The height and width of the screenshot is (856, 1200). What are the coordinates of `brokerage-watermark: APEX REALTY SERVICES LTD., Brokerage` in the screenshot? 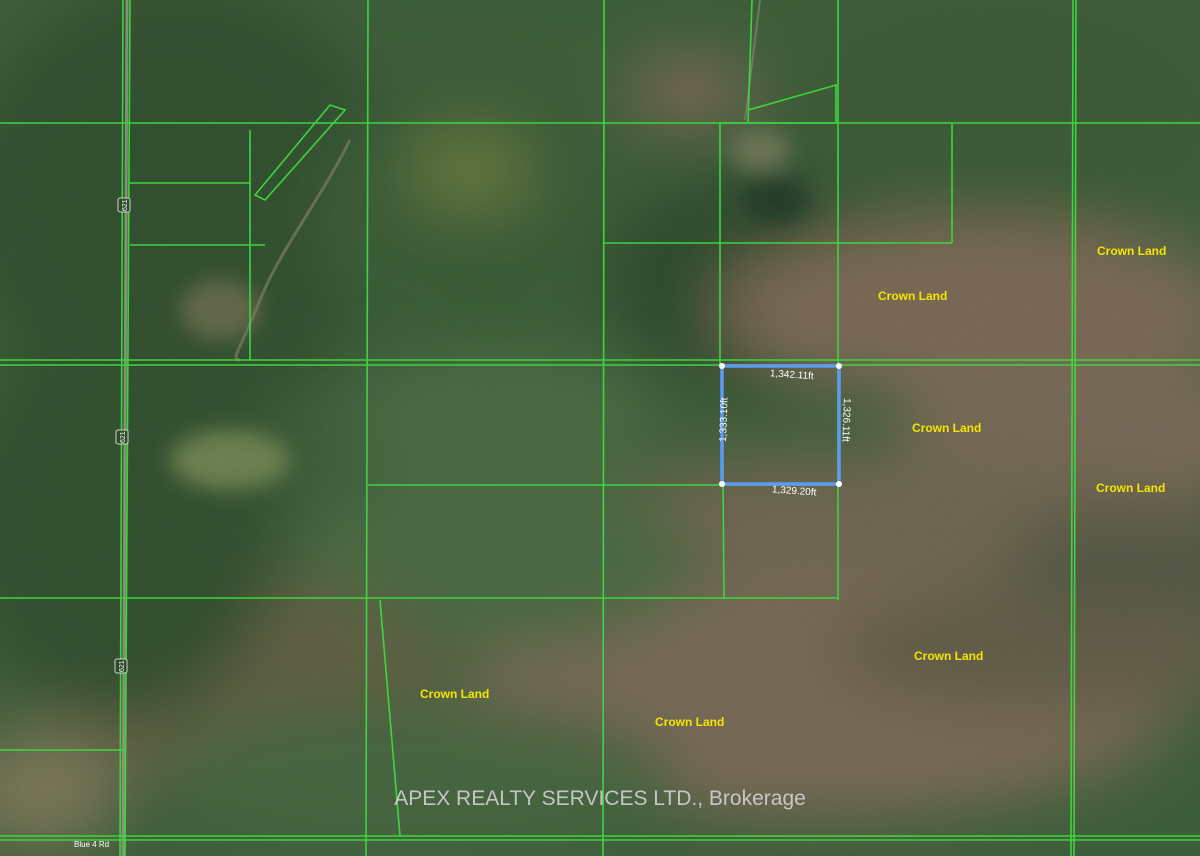 It's located at (600, 798).